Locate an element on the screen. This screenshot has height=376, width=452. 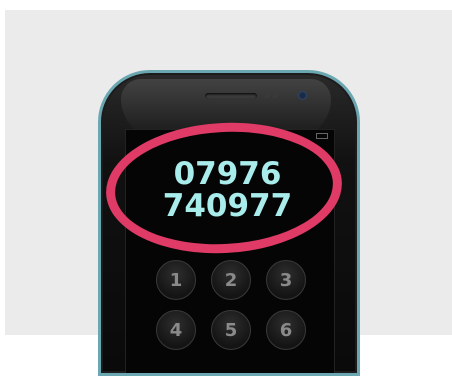
keypad-key-6: 6 is located at coordinates (286, 330).